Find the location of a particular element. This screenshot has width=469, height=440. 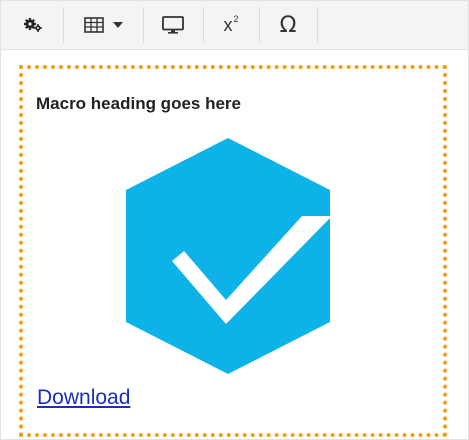

gears-icon is located at coordinates (33, 25).